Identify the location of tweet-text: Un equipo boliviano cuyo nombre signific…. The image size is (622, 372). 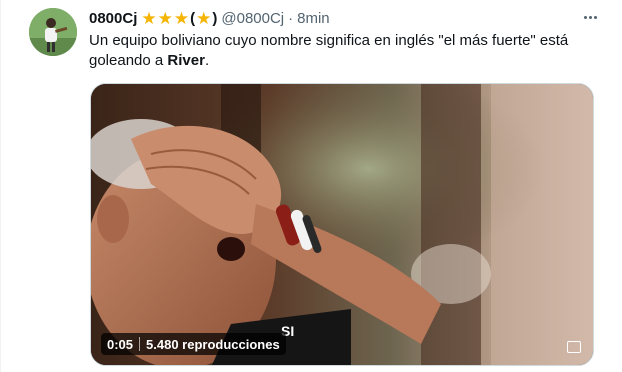
(344, 51).